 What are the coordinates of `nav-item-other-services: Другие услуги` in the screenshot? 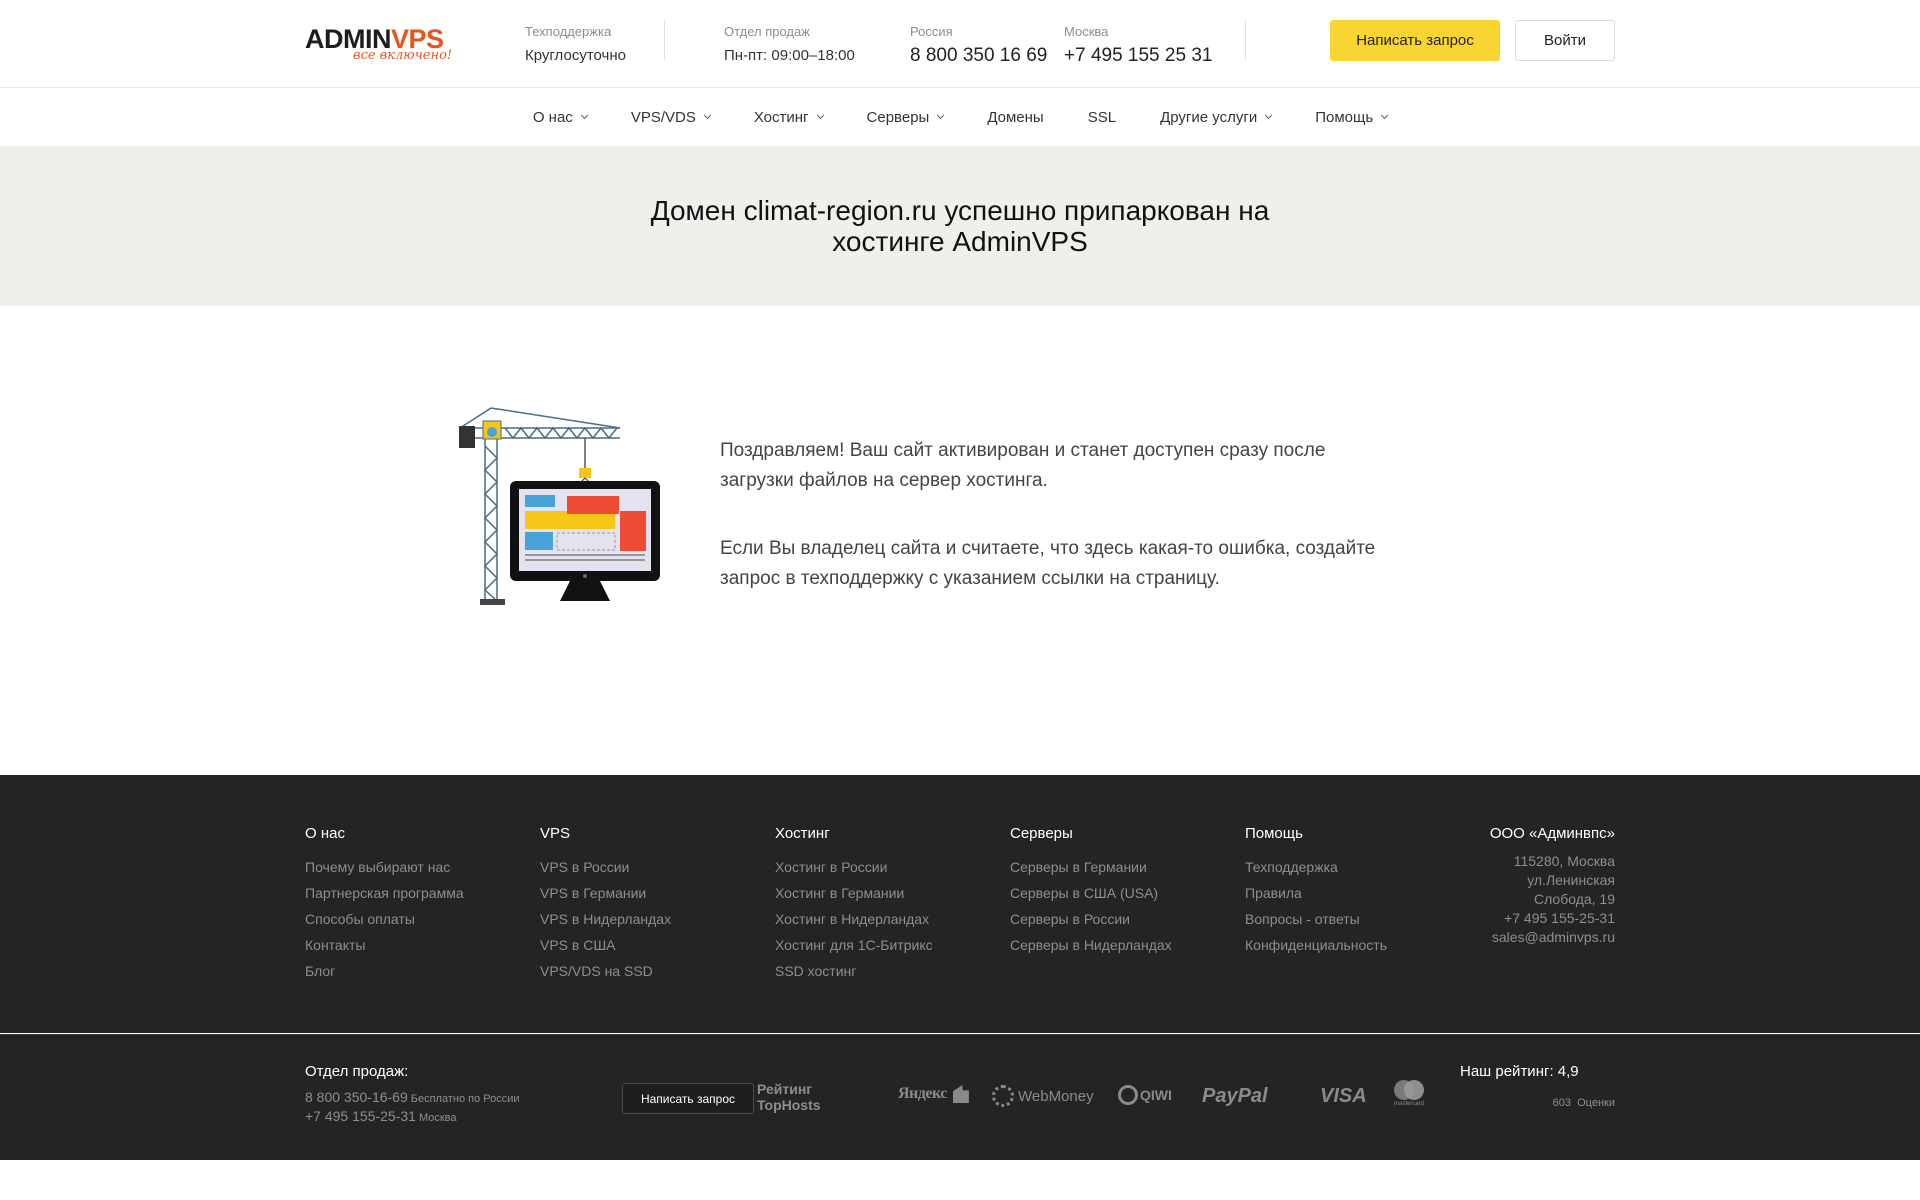 It's located at (1216, 117).